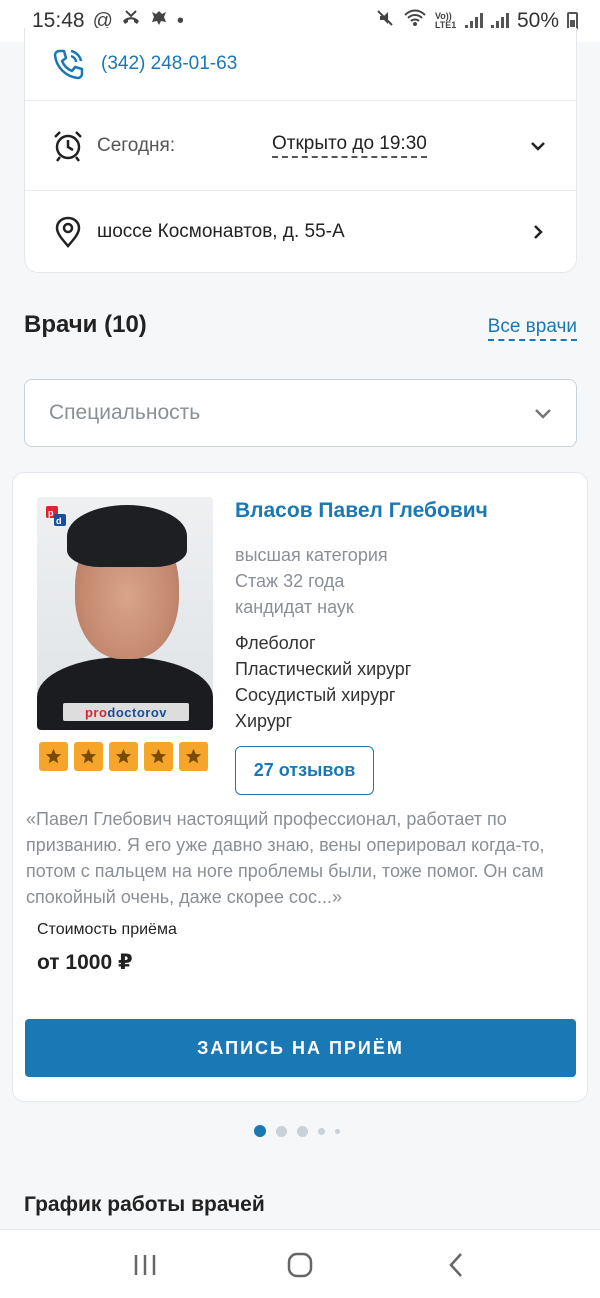 The image size is (600, 1298). What do you see at coordinates (68, 146) in the screenshot?
I see `alarm-clock-icon` at bounding box center [68, 146].